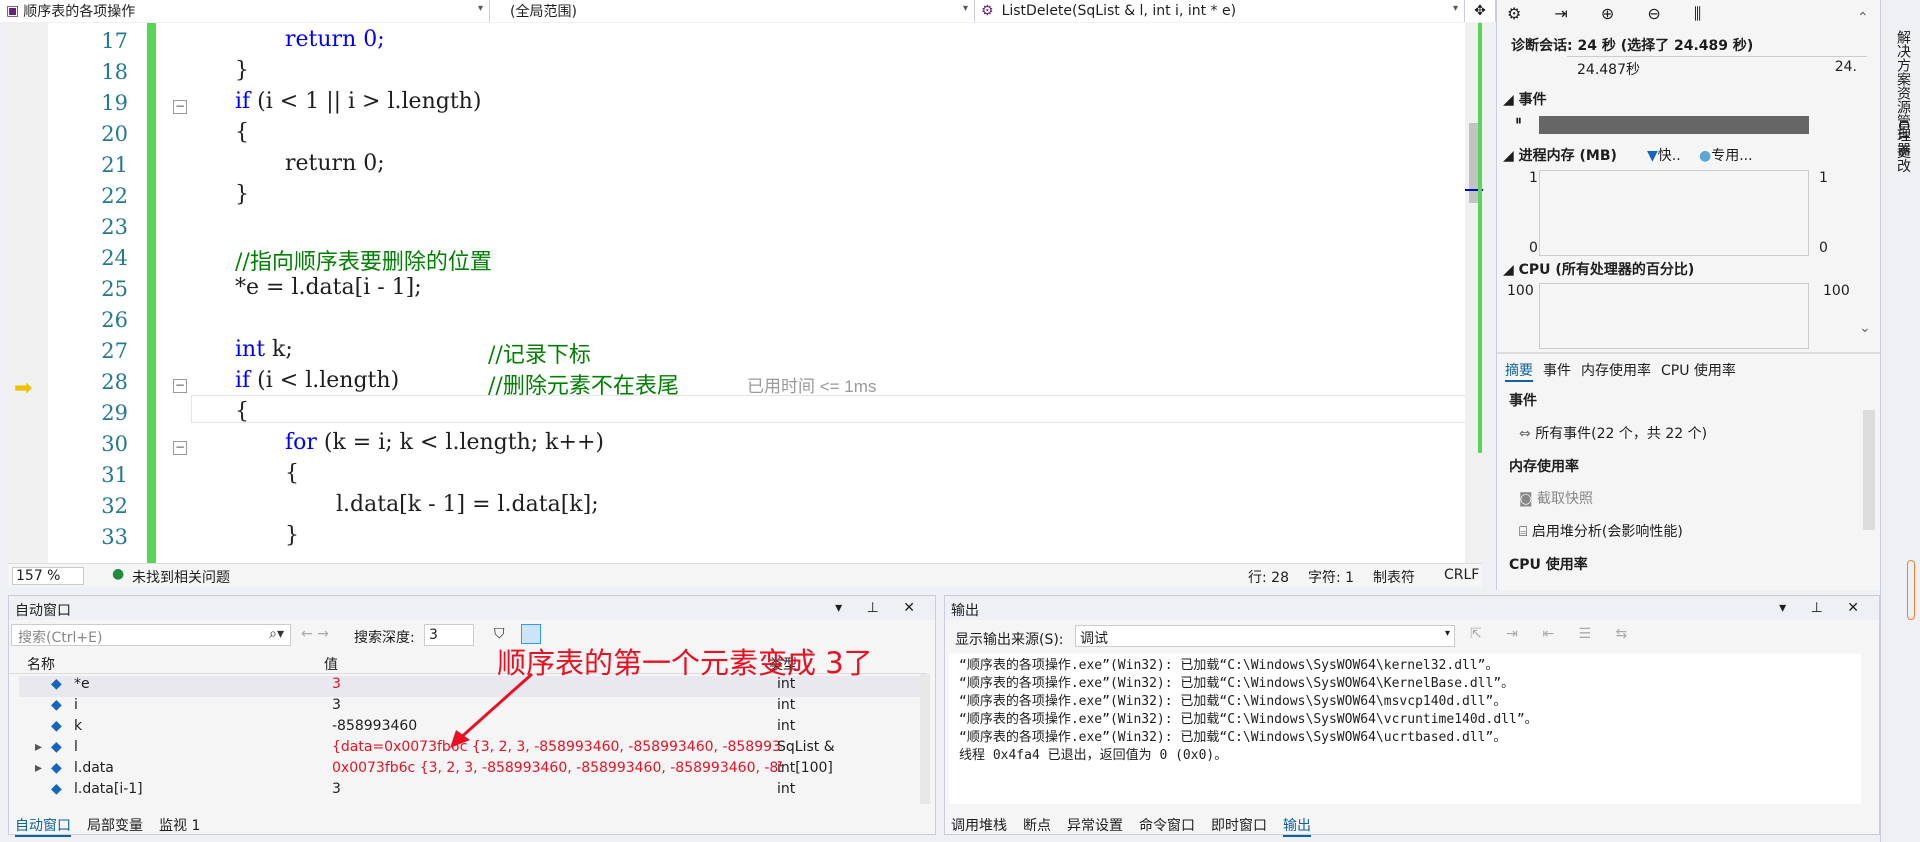 Image resolution: width=1920 pixels, height=842 pixels. What do you see at coordinates (1863, 18) in the screenshot?
I see `scroll-up-icon: ⌃` at bounding box center [1863, 18].